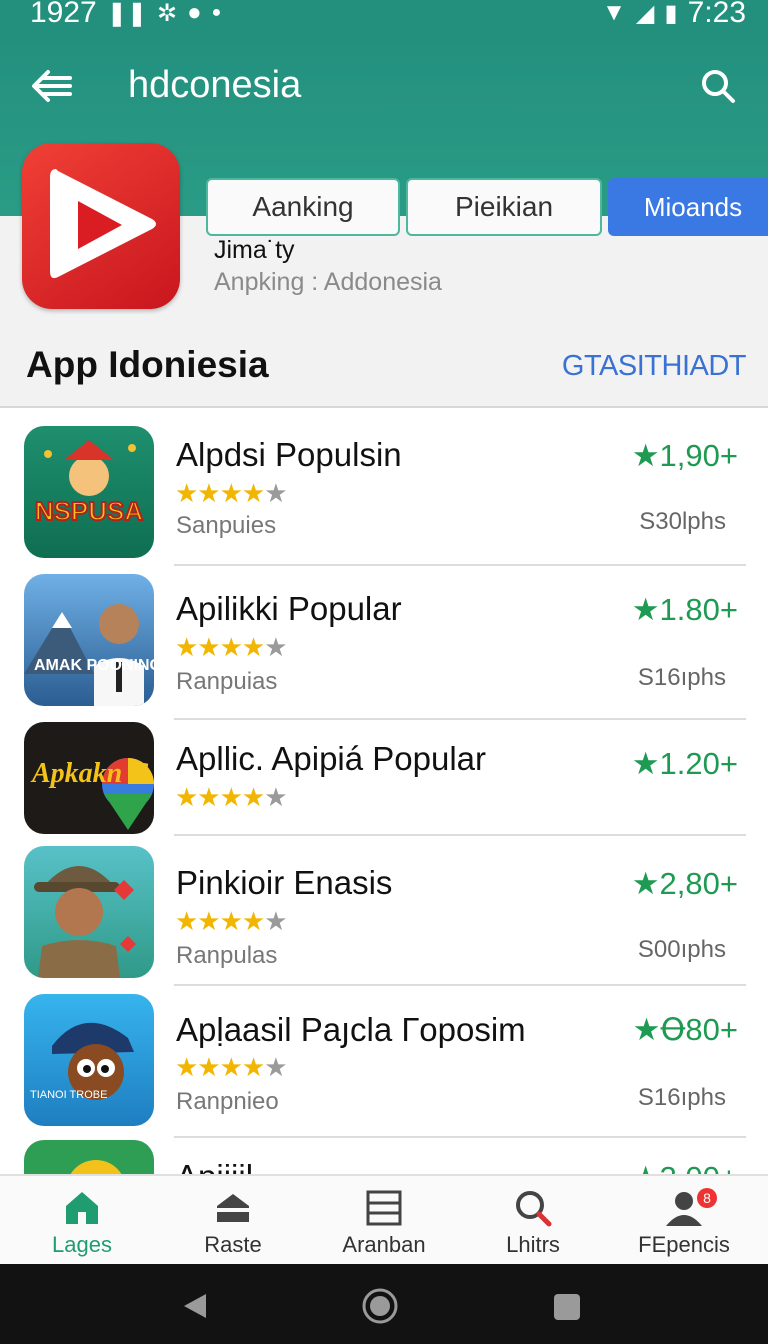 This screenshot has width=768, height=1344. I want to click on system-back-icon, so click(195, 1306).